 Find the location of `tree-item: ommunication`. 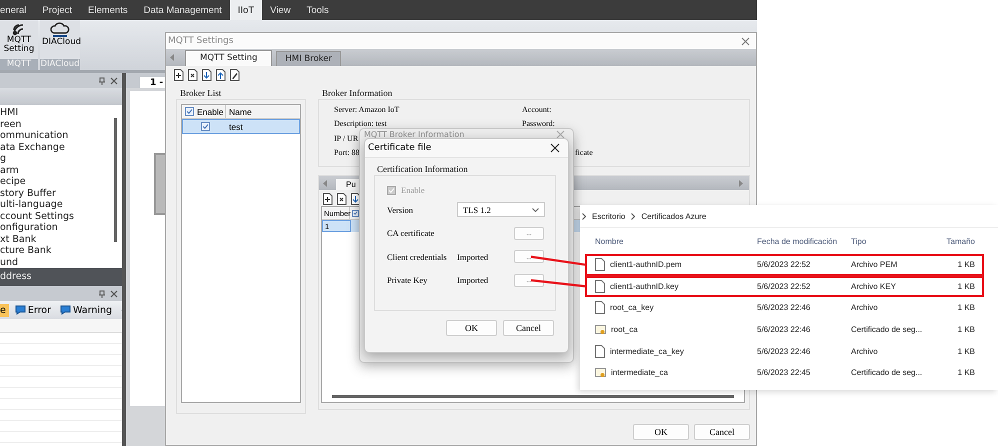

tree-item: ommunication is located at coordinates (61, 136).